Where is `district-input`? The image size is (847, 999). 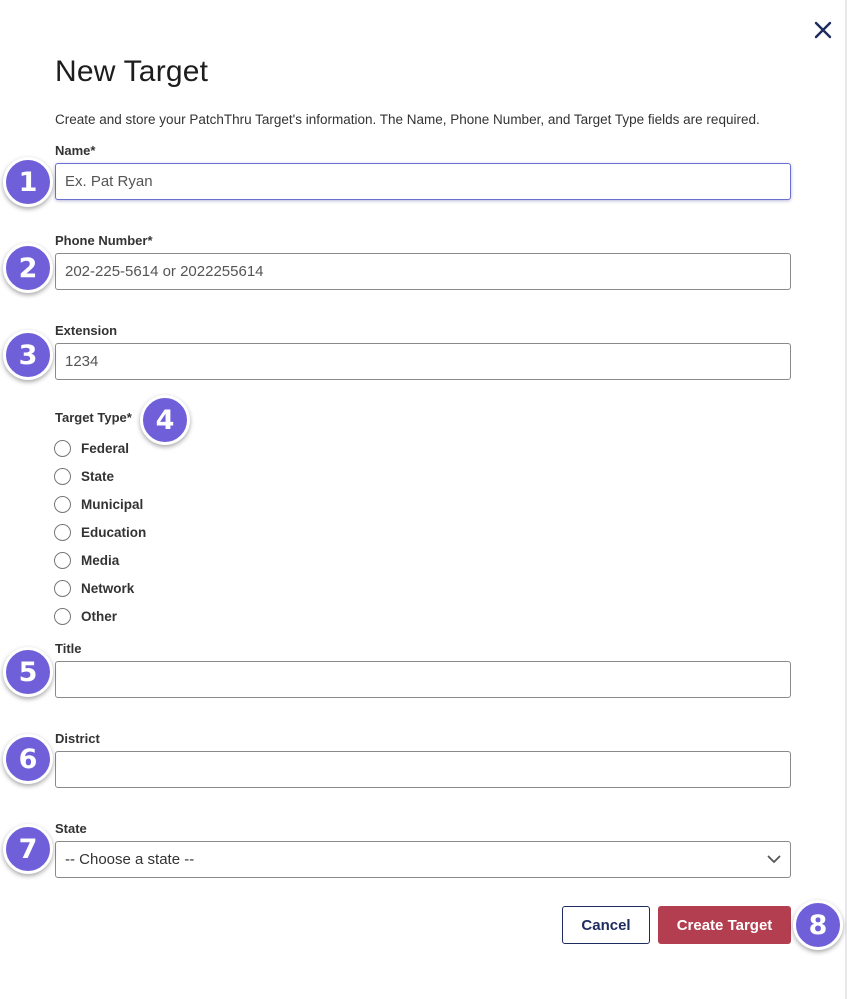
district-input is located at coordinates (423, 769).